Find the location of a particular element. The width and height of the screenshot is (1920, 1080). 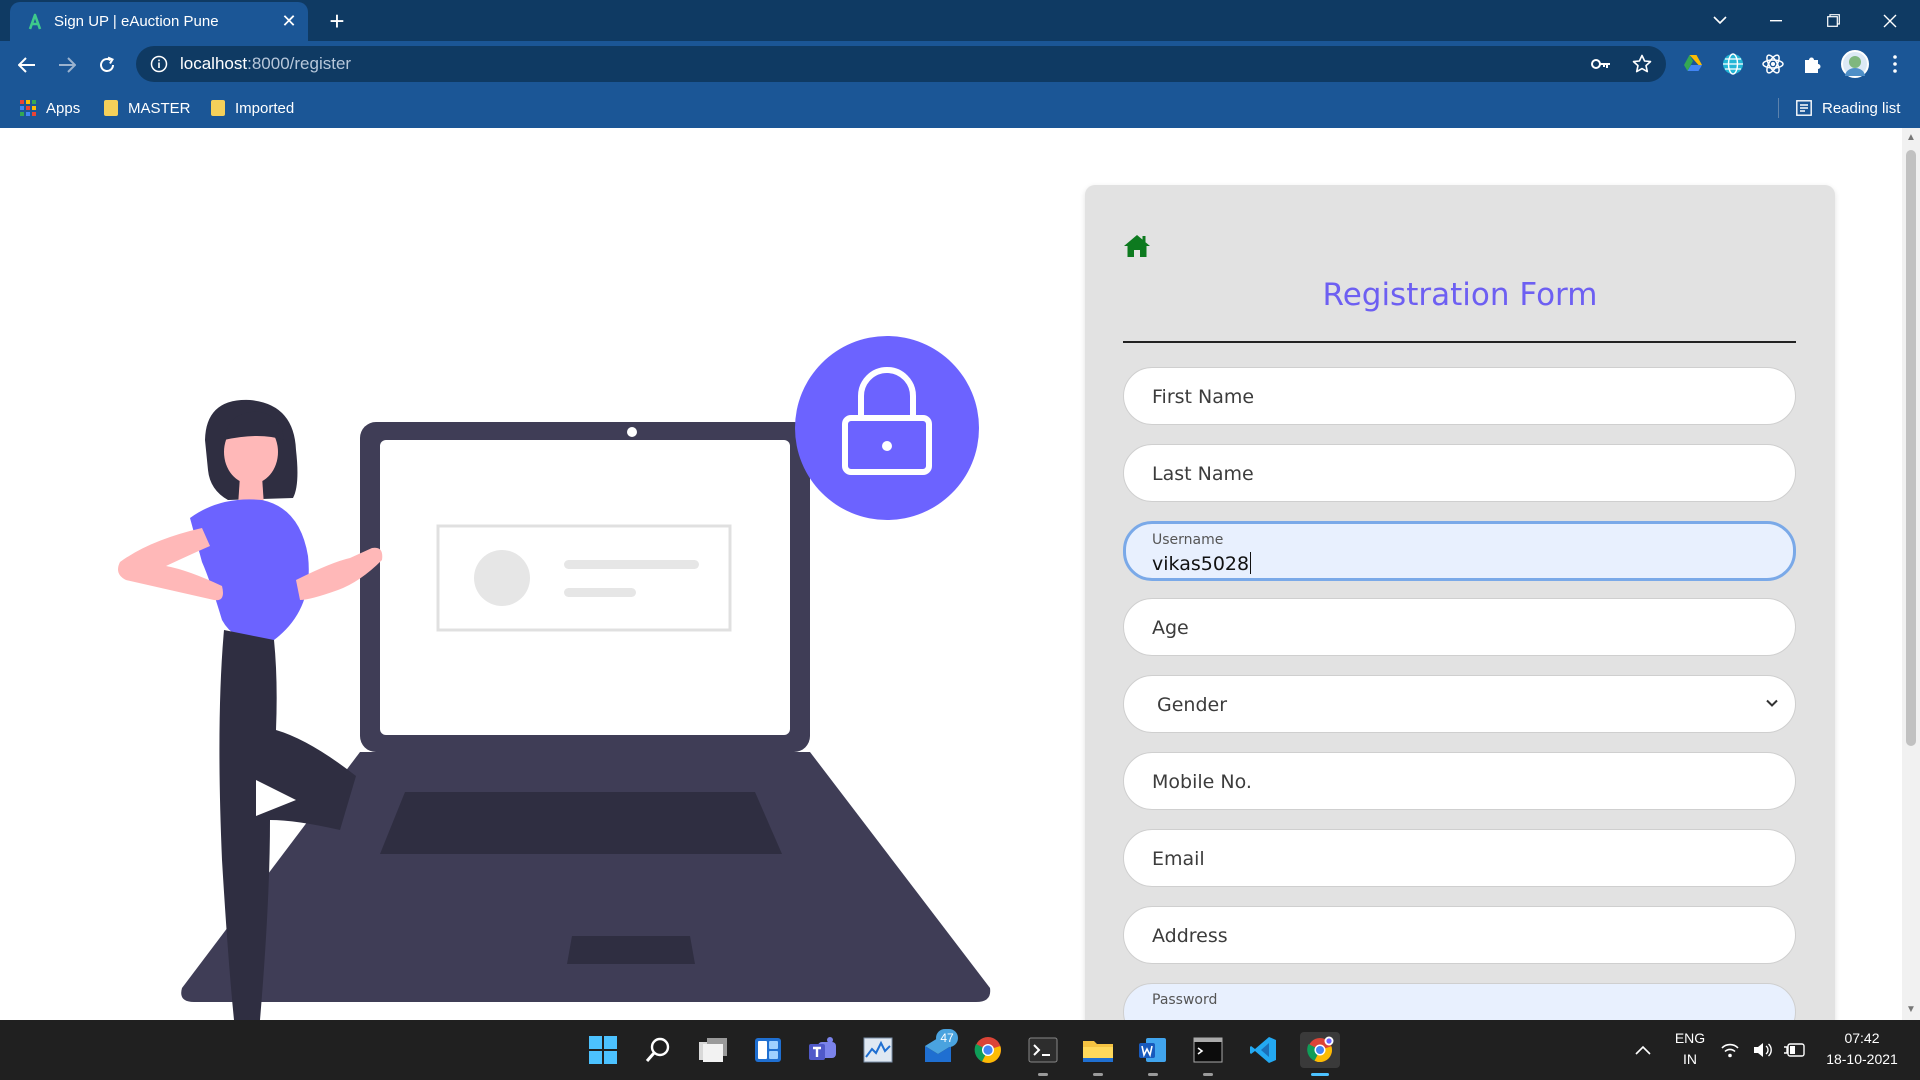

username-input: Username vikas5028 is located at coordinates (1459, 551).